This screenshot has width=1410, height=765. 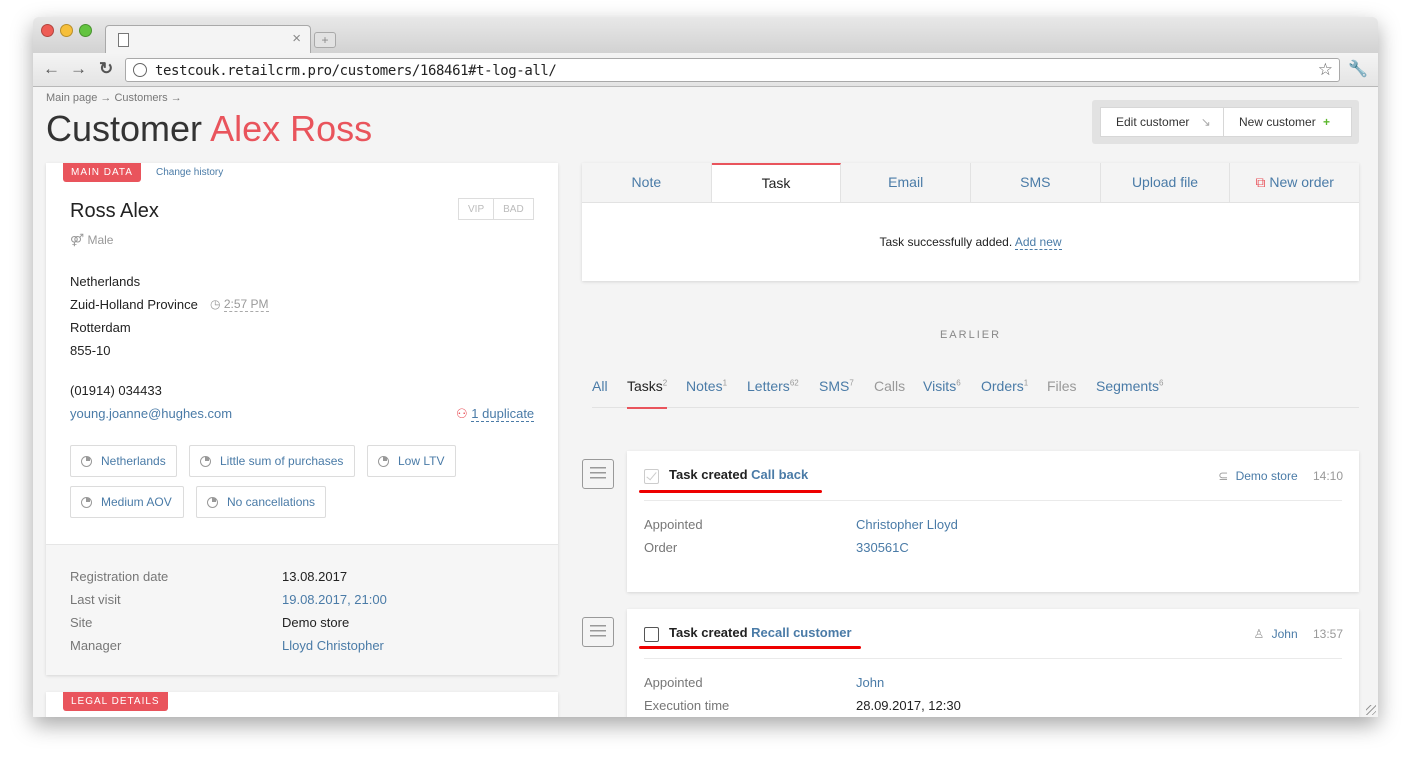 I want to click on filter-label: Calls, so click(x=890, y=386).